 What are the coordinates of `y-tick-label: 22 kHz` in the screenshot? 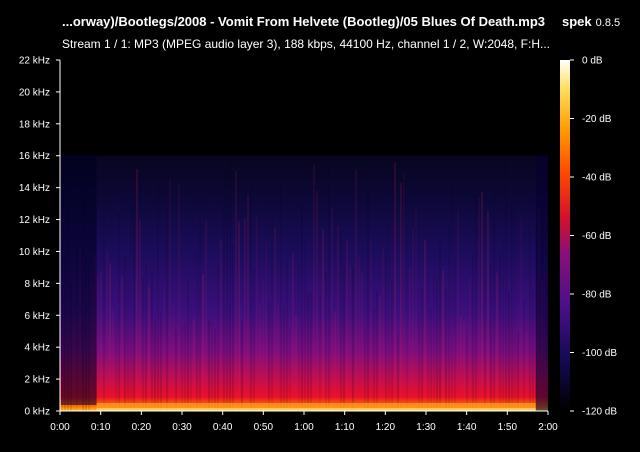 It's located at (34, 61).